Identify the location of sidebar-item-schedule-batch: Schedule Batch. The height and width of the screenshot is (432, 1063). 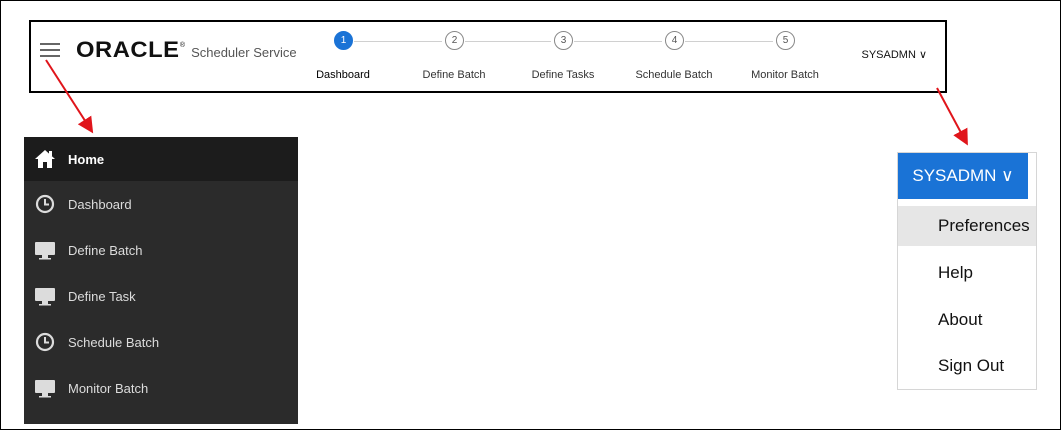
(161, 342).